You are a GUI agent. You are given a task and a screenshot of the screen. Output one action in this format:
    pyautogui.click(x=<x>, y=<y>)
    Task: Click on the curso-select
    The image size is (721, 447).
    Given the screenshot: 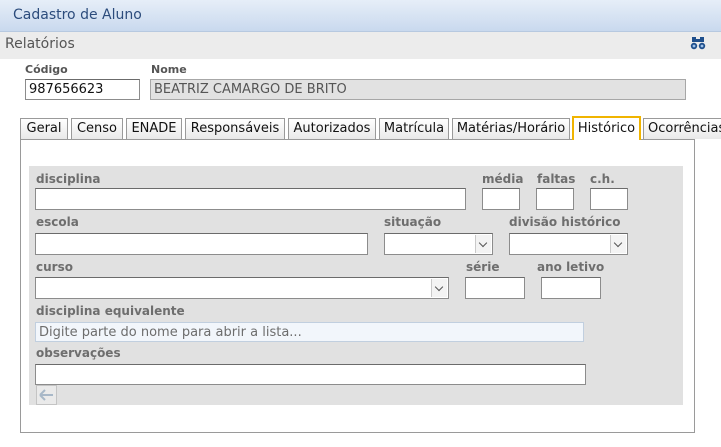 What is the action you would take?
    pyautogui.click(x=242, y=288)
    